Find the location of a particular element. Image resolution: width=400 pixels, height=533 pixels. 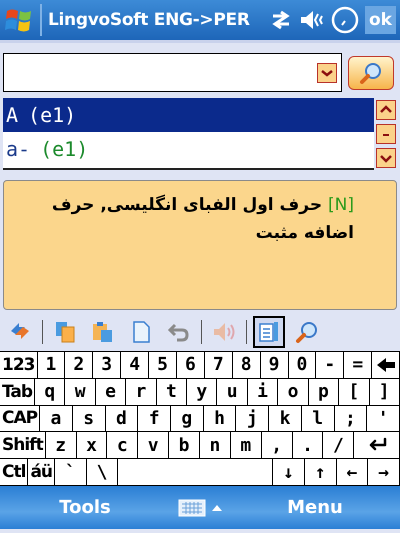

keyboard-key: x is located at coordinates (92, 446).